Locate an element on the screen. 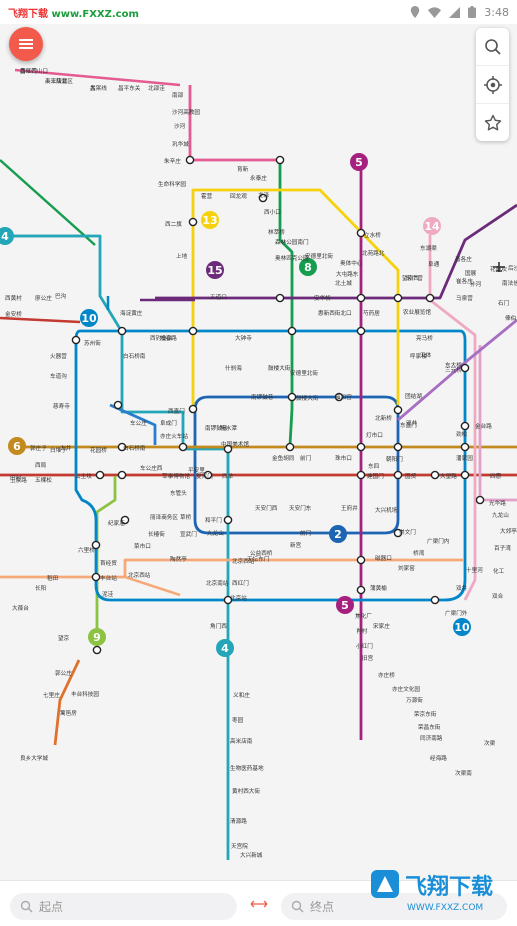  station-label: 郭庄子 is located at coordinates (38, 448).